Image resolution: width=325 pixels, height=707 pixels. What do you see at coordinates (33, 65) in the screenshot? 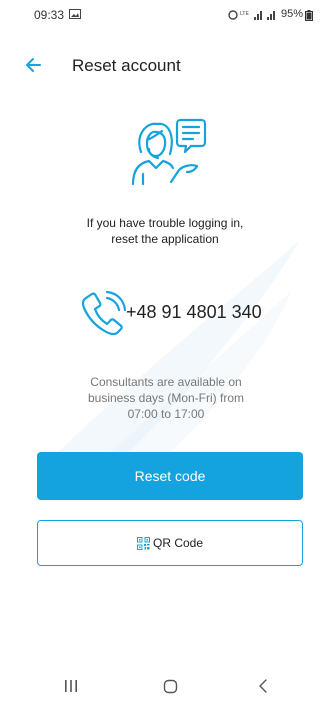
I see `back-arrow-icon` at bounding box center [33, 65].